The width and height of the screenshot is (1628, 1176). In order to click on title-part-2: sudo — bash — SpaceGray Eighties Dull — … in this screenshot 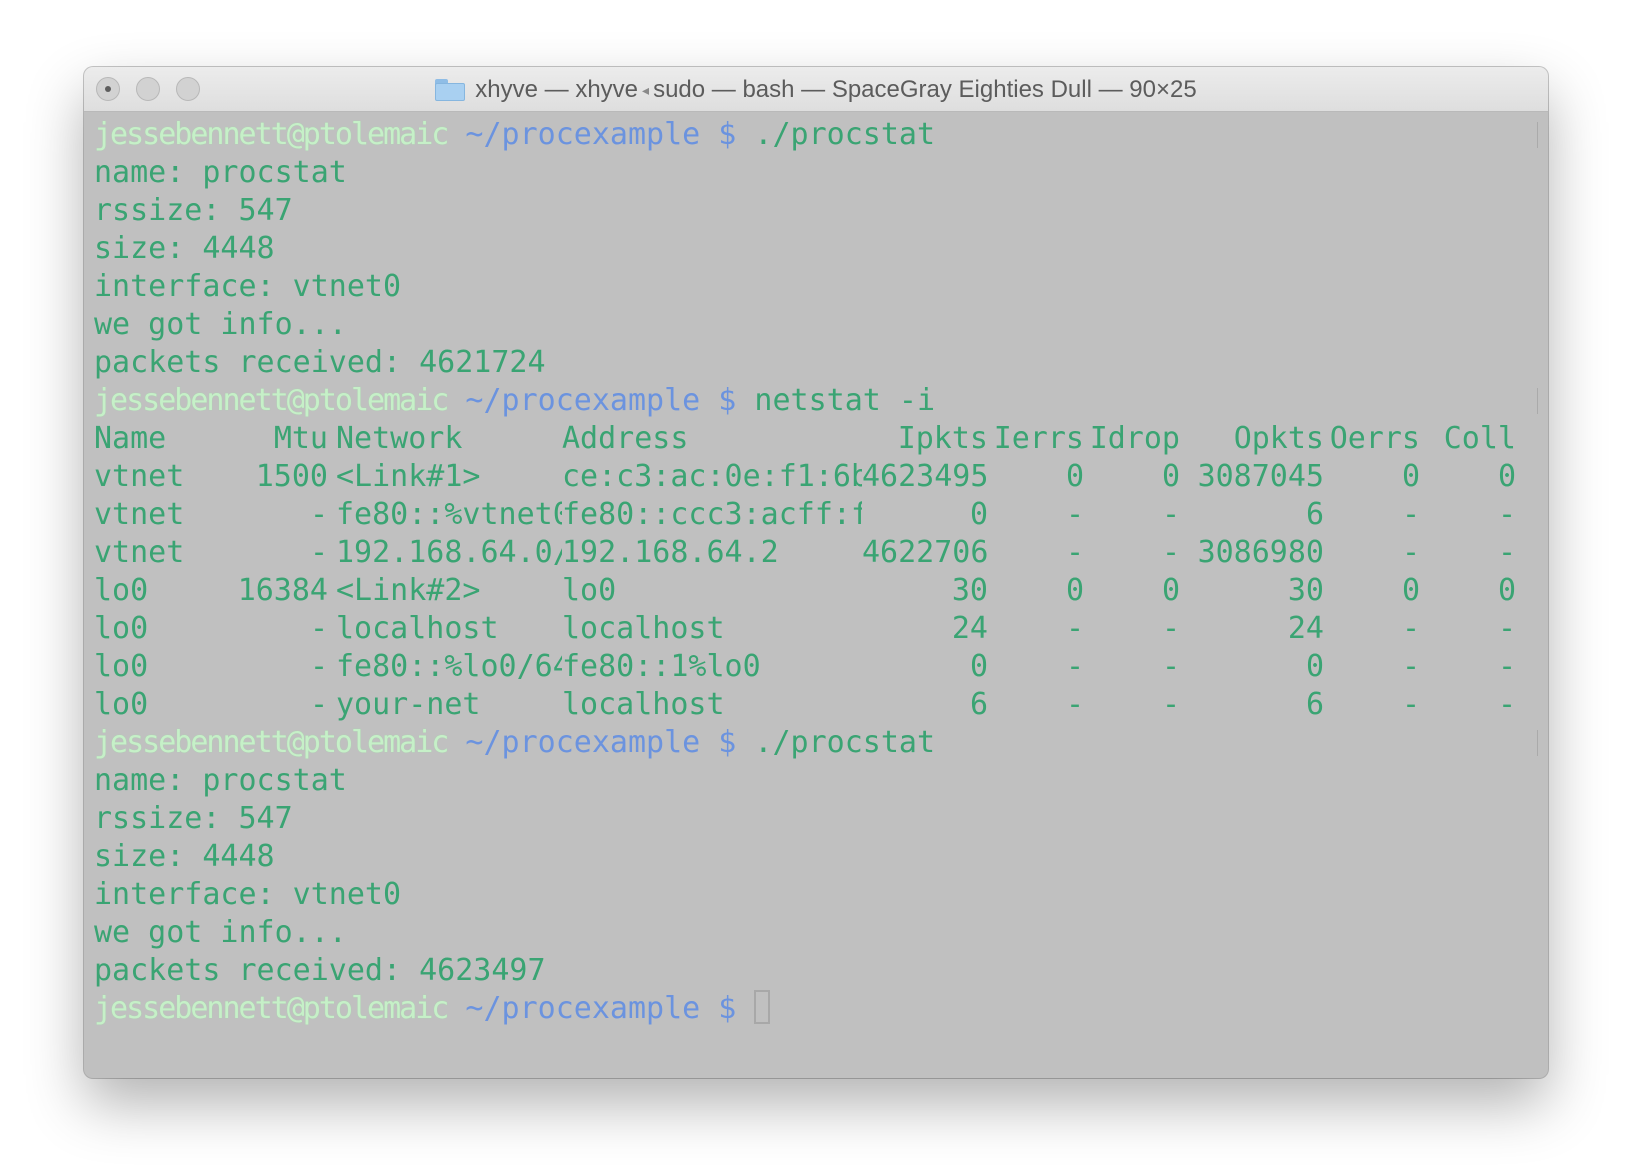, I will do `click(925, 89)`.